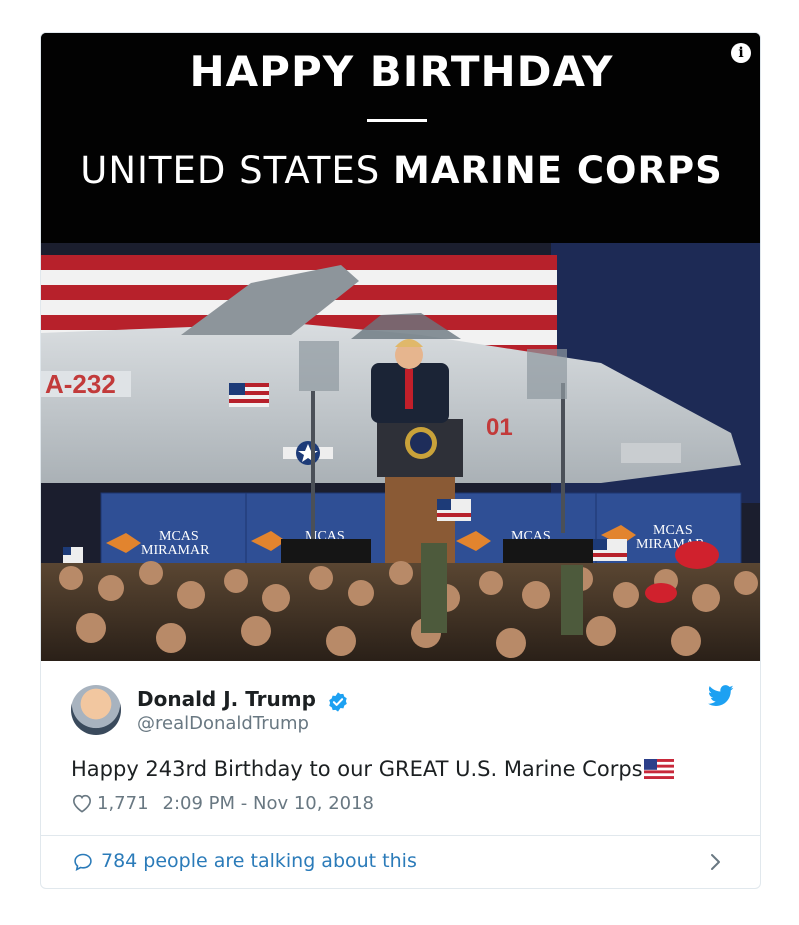  Describe the element at coordinates (397, 120) in the screenshot. I see `headline-divider` at that location.